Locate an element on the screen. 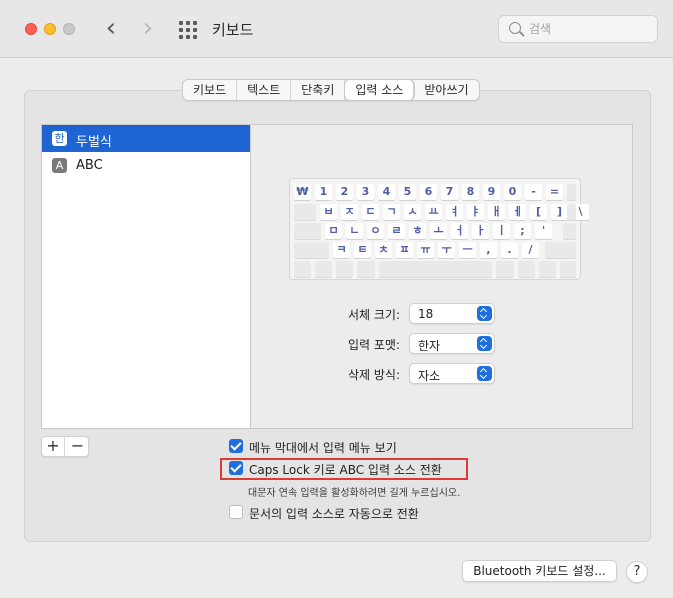 This screenshot has width=673, height=598. keyboard-key: 3 is located at coordinates (365, 192).